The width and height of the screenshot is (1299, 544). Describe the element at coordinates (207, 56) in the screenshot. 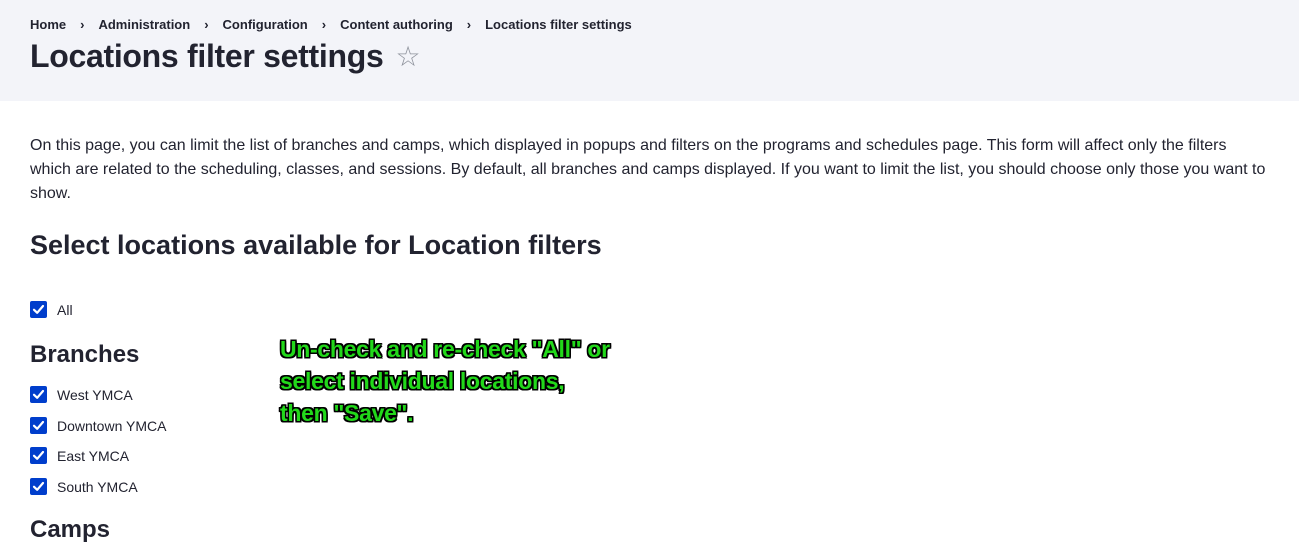

I see `page-title: Locations filter settings` at that location.